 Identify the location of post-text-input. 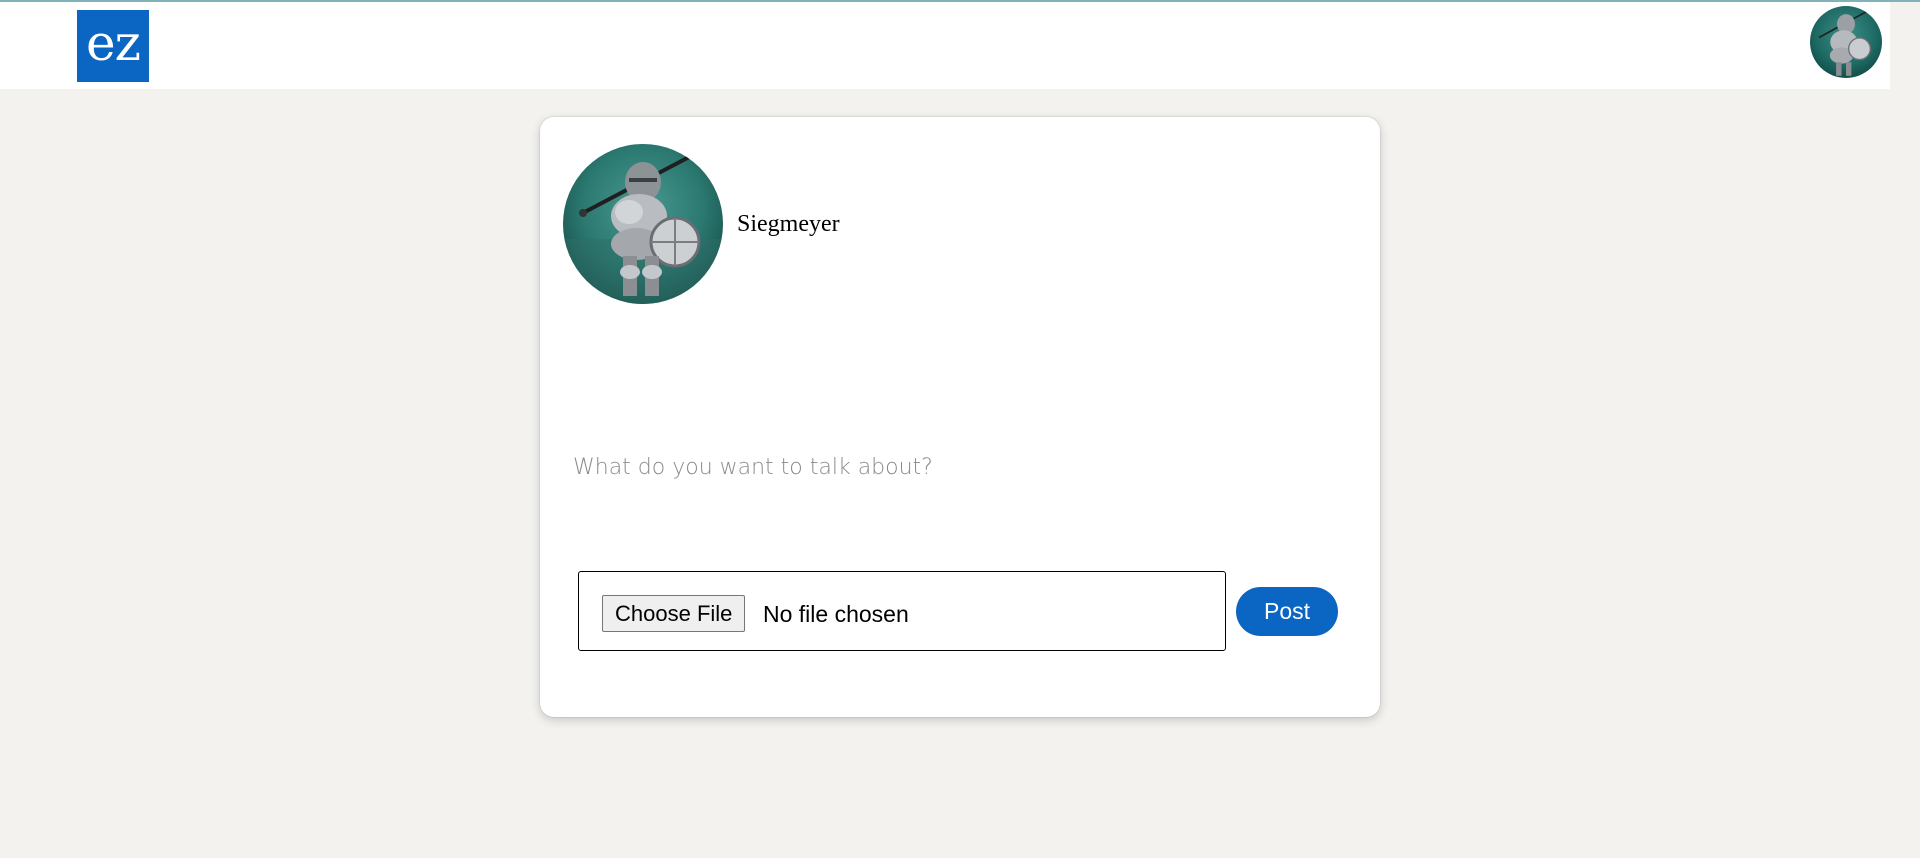
(960, 417).